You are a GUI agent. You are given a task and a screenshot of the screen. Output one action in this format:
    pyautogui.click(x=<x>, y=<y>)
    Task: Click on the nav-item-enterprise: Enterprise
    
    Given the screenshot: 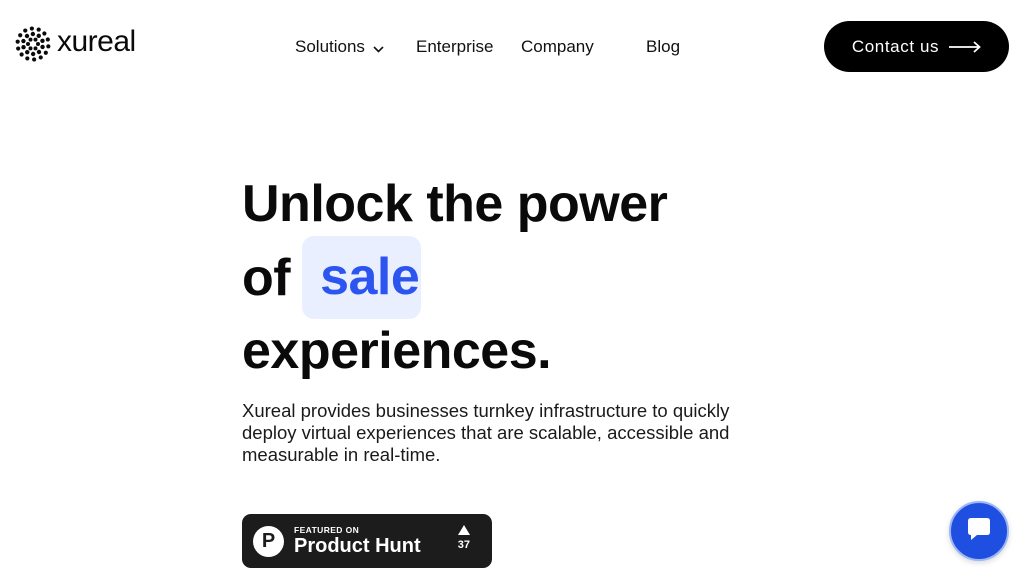 What is the action you would take?
    pyautogui.click(x=454, y=47)
    